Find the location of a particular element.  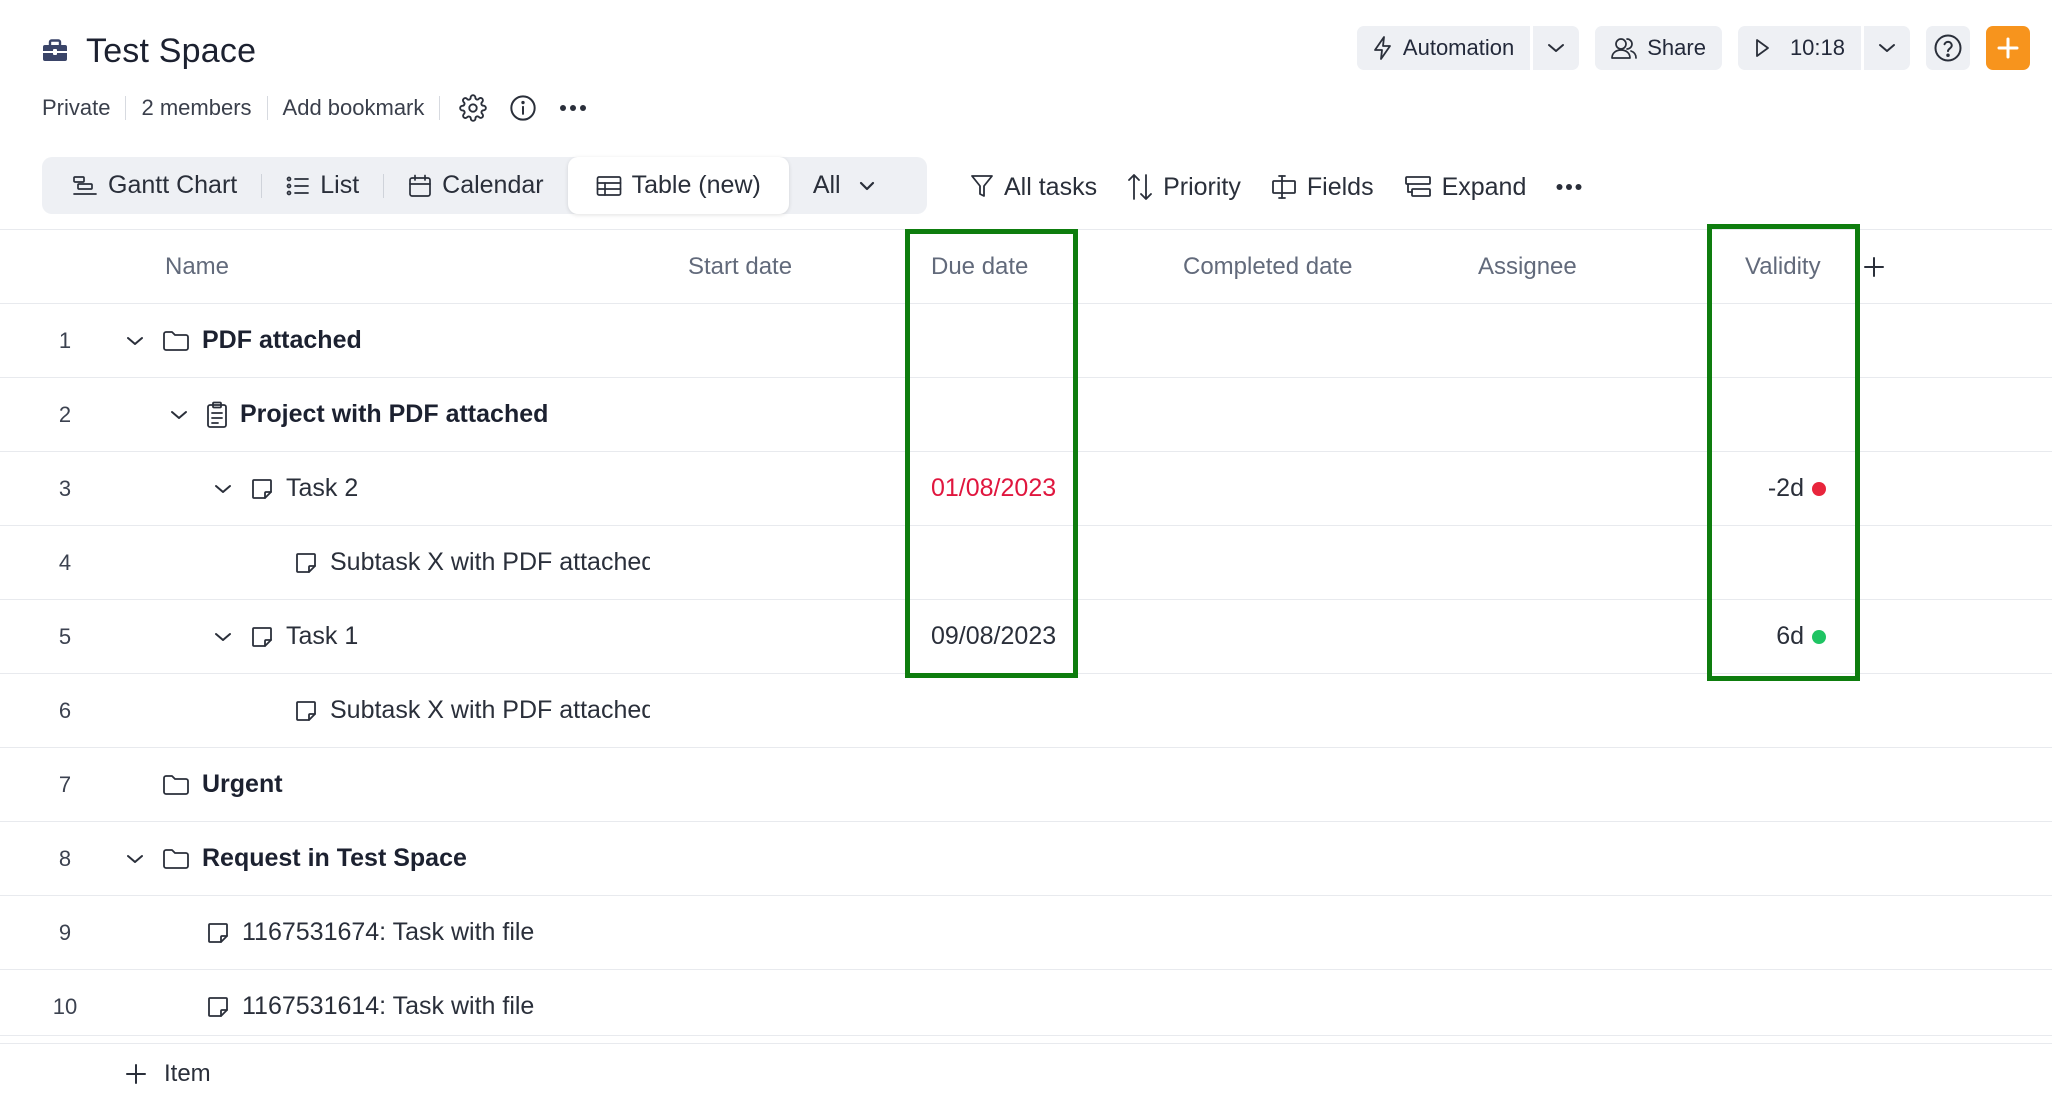

row-number: 1 is located at coordinates (65, 340).